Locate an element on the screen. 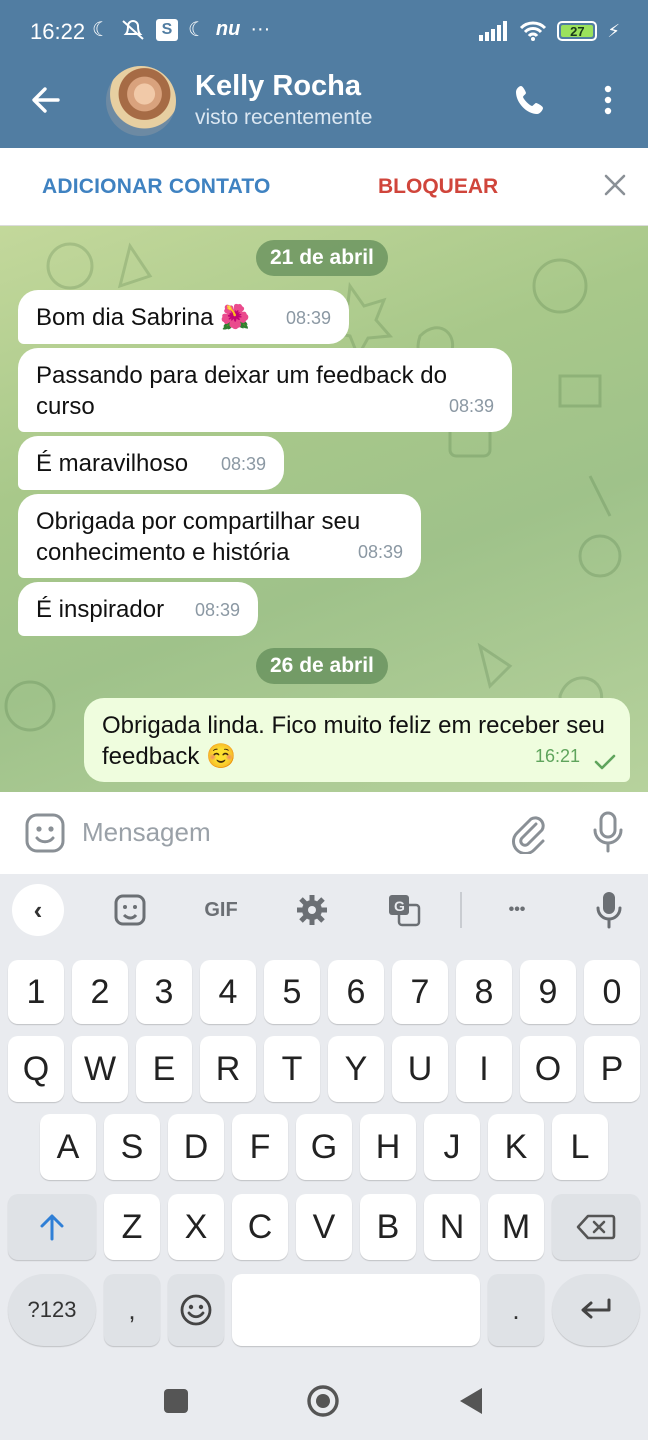 This screenshot has height=1440, width=648. status-right: 27 ⚡ is located at coordinates (549, 31).